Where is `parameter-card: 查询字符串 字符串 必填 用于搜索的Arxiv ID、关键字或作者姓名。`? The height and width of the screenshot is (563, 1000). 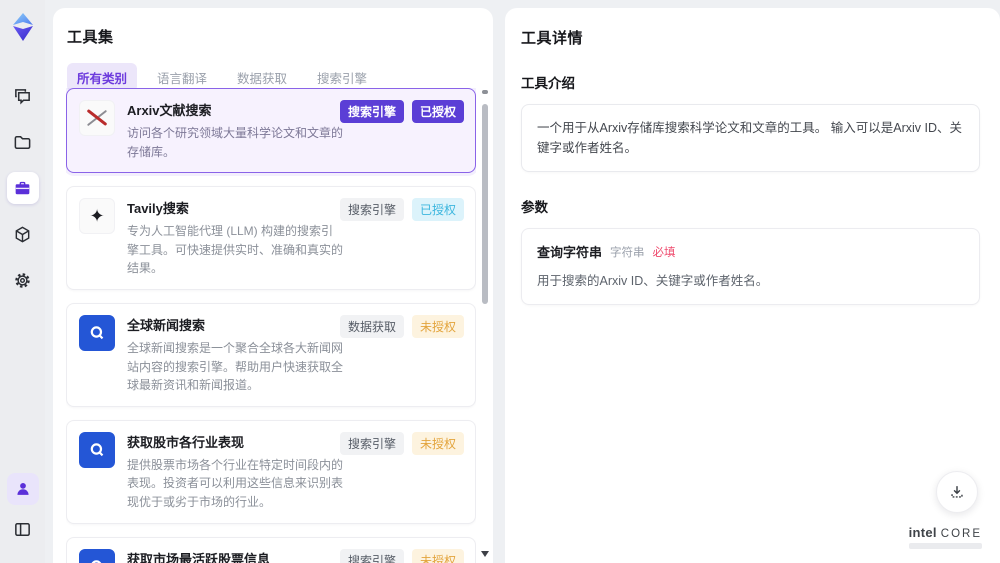 parameter-card: 查询字符串 字符串 必填 用于搜索的Arxiv ID、关键字或作者姓名。 is located at coordinates (750, 266).